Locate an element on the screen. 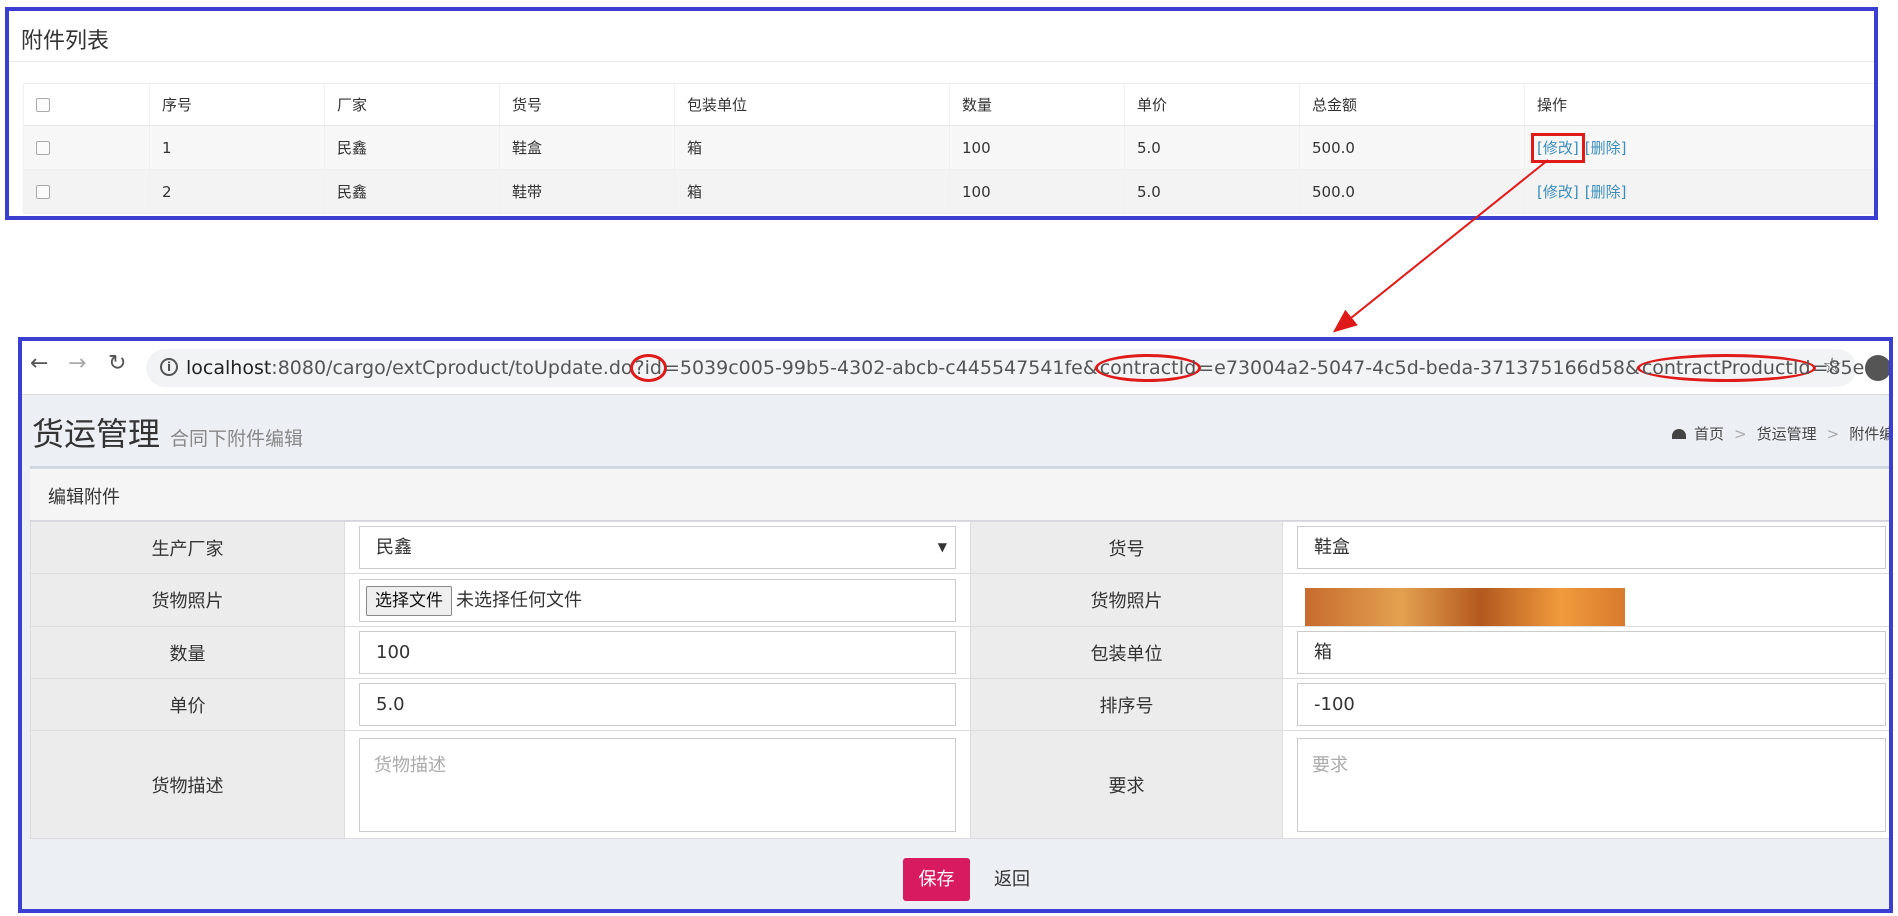 This screenshot has height=916, width=1898. quantity-input: 100 is located at coordinates (657, 652).